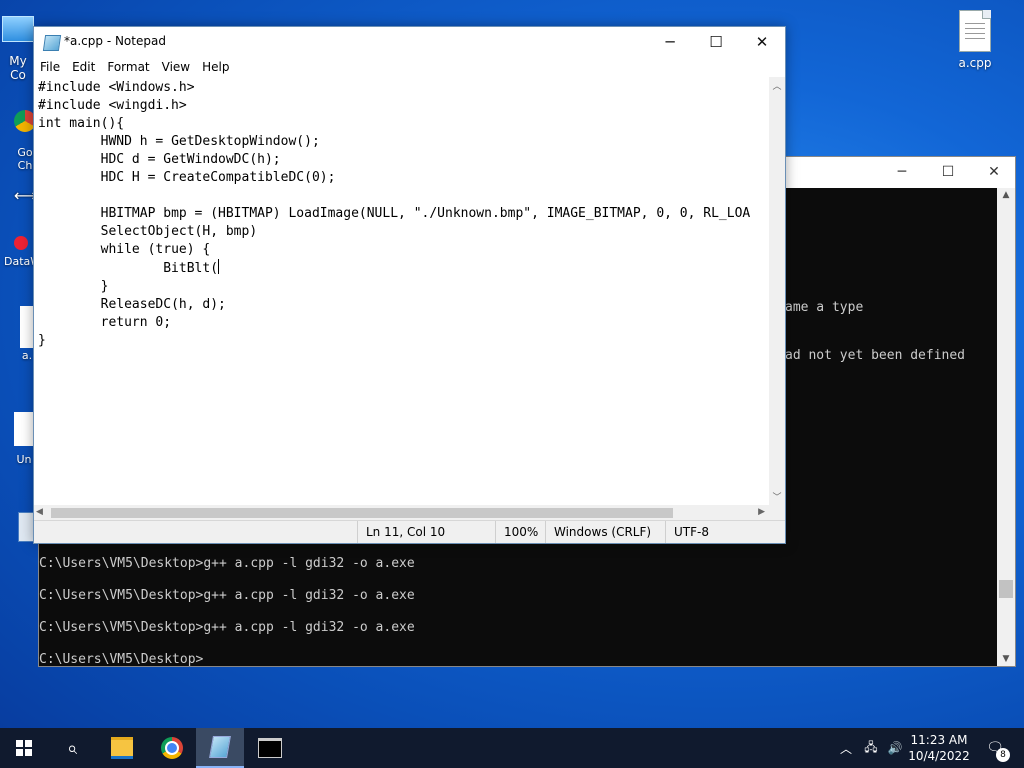 The height and width of the screenshot is (768, 1024). Describe the element at coordinates (115, 41) in the screenshot. I see `window-title: *a.cpp - Notepad` at that location.